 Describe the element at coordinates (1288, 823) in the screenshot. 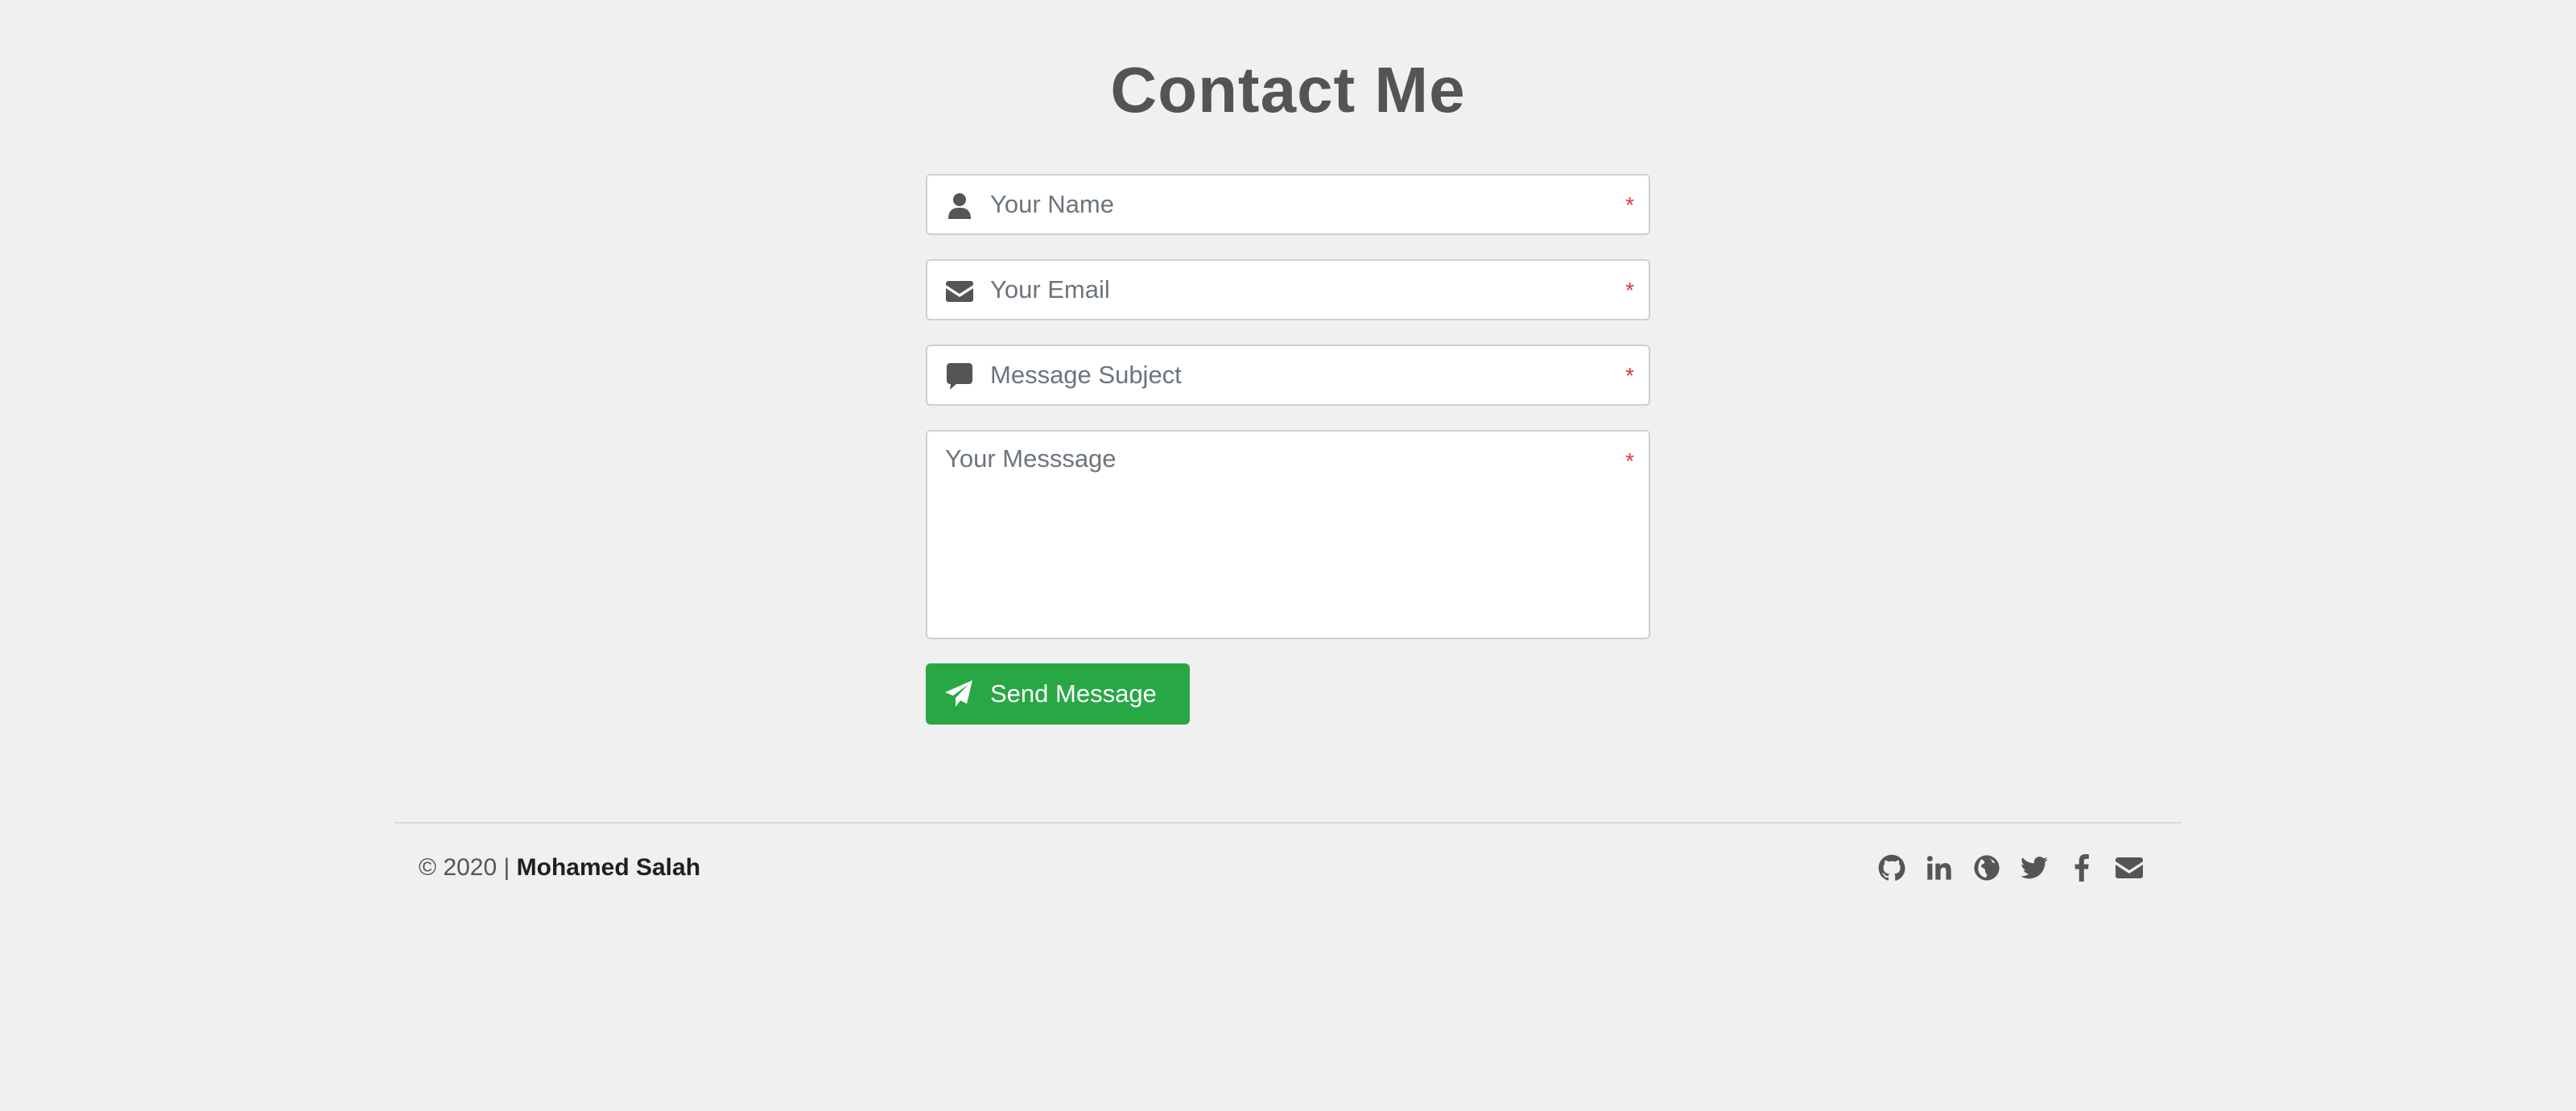

I see `footer-divider` at that location.